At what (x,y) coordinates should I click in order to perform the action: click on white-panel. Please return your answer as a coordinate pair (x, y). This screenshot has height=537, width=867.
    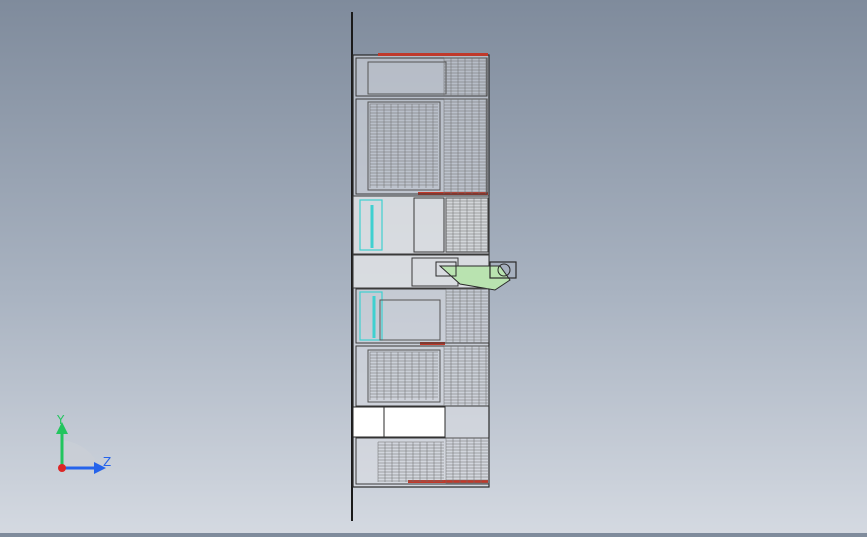
    Looking at the image, I should click on (399, 422).